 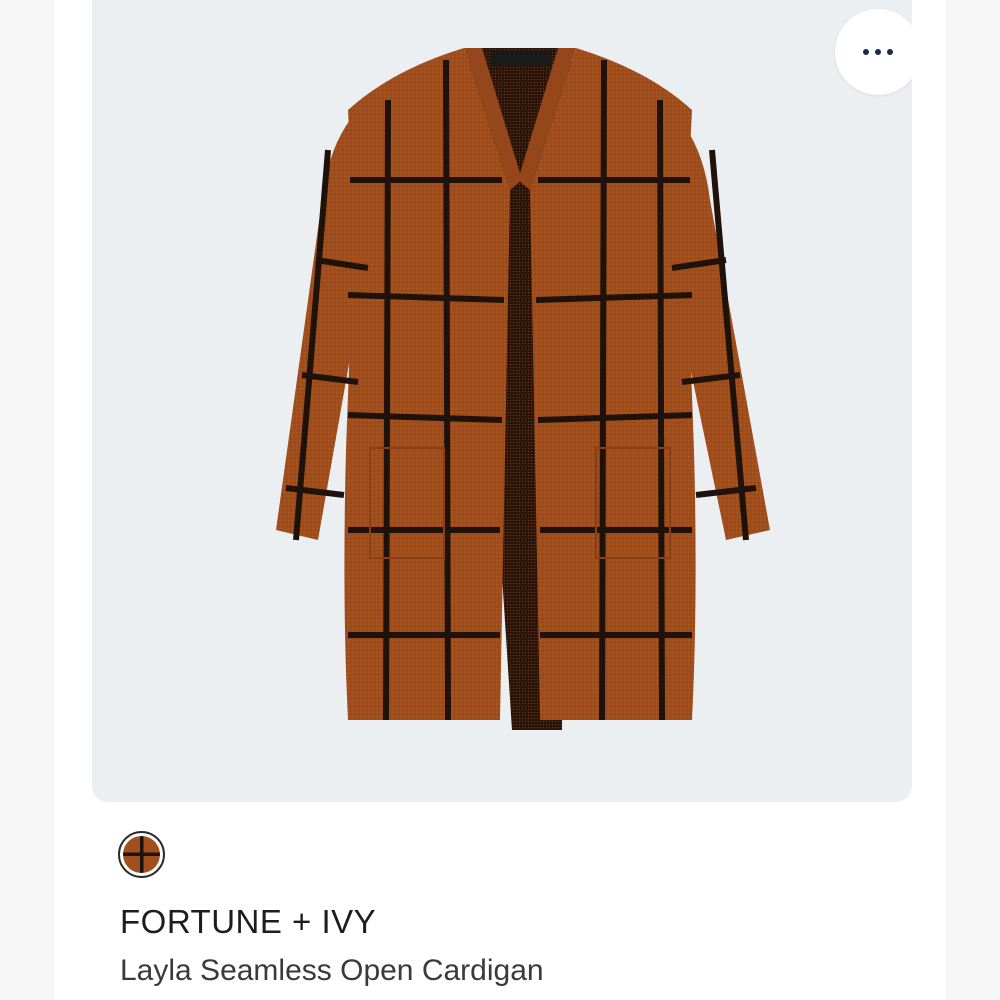 What do you see at coordinates (248, 921) in the screenshot?
I see `brand-name: FORTUNE + IVY` at bounding box center [248, 921].